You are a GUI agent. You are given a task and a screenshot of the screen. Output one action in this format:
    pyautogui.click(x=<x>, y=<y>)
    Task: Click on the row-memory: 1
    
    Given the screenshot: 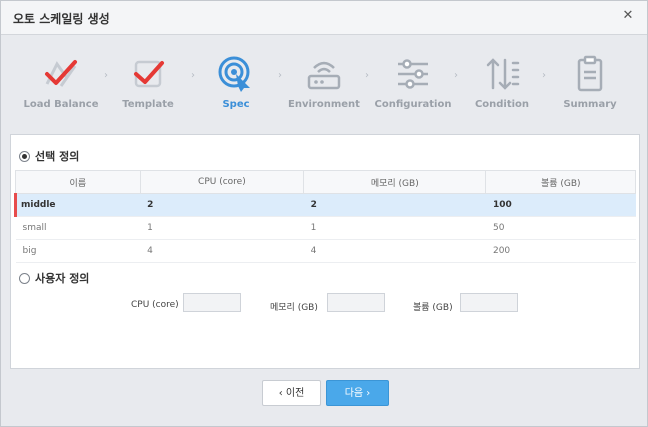 What is the action you would take?
    pyautogui.click(x=394, y=228)
    